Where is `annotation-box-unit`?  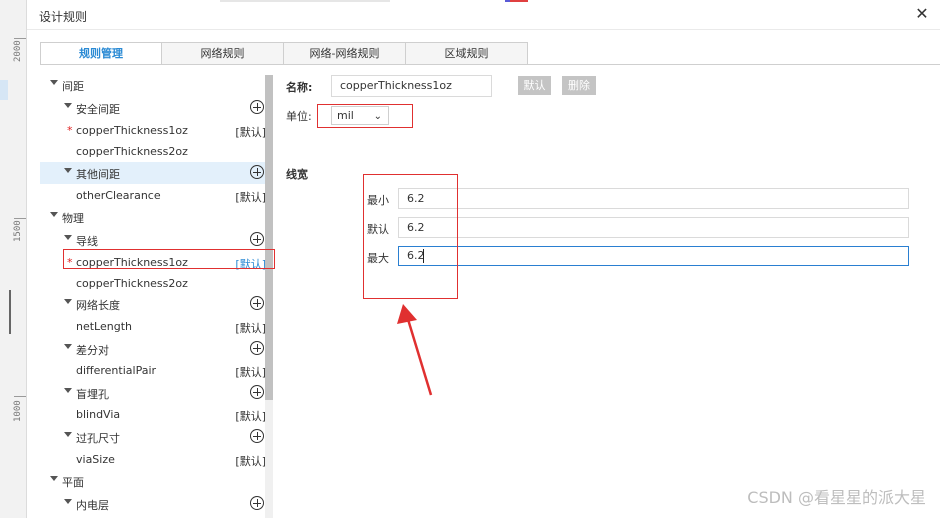
annotation-box-unit is located at coordinates (365, 116).